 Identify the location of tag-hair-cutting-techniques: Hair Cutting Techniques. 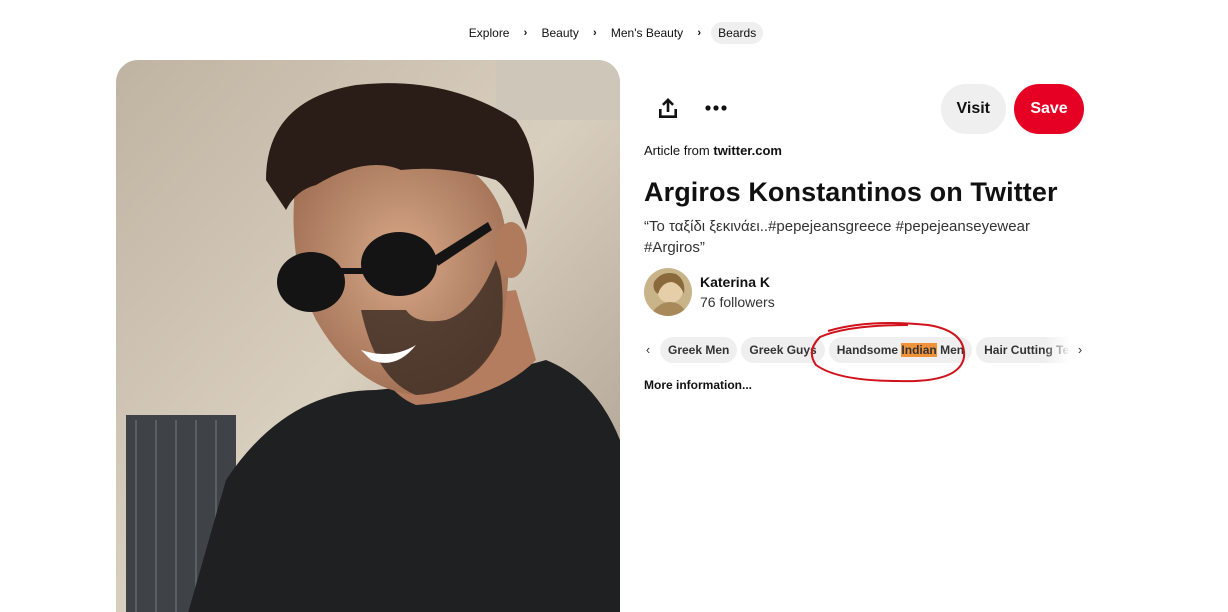
(1023, 350).